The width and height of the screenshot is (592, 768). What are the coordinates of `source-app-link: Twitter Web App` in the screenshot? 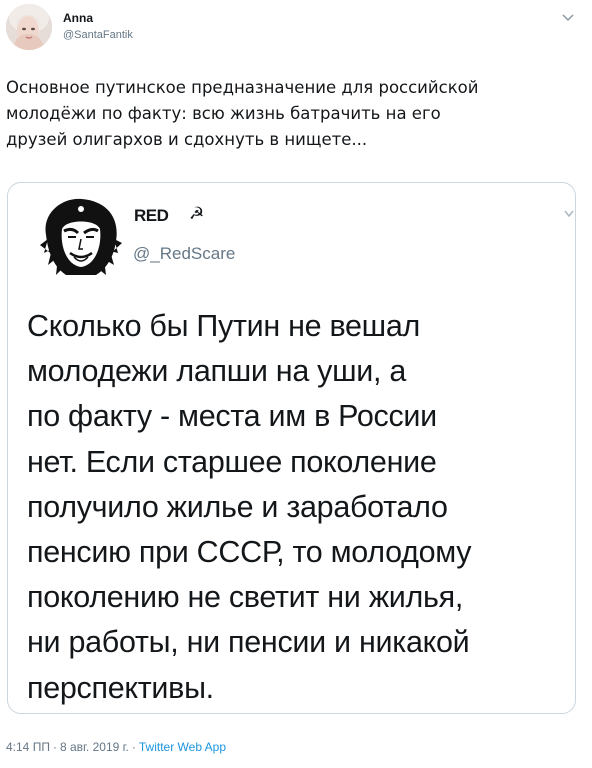 It's located at (182, 747).